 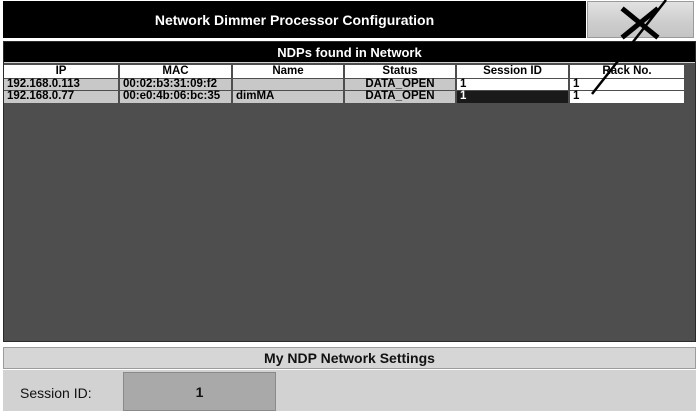 I want to click on column-header-ip: IP, so click(x=62, y=72).